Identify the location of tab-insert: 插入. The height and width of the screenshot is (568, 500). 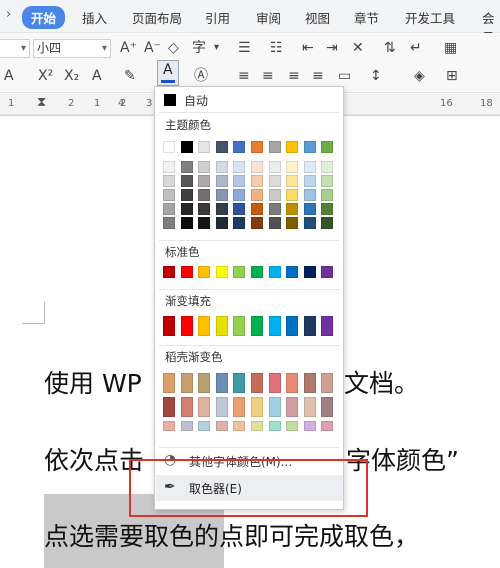
(94, 17).